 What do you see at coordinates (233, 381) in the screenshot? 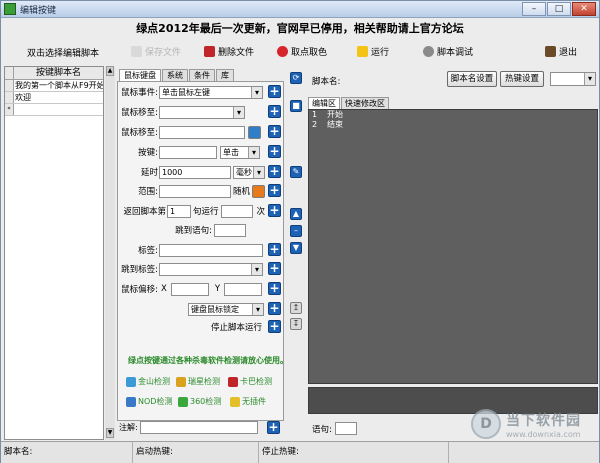
I see `kaspersky-icon` at bounding box center [233, 381].